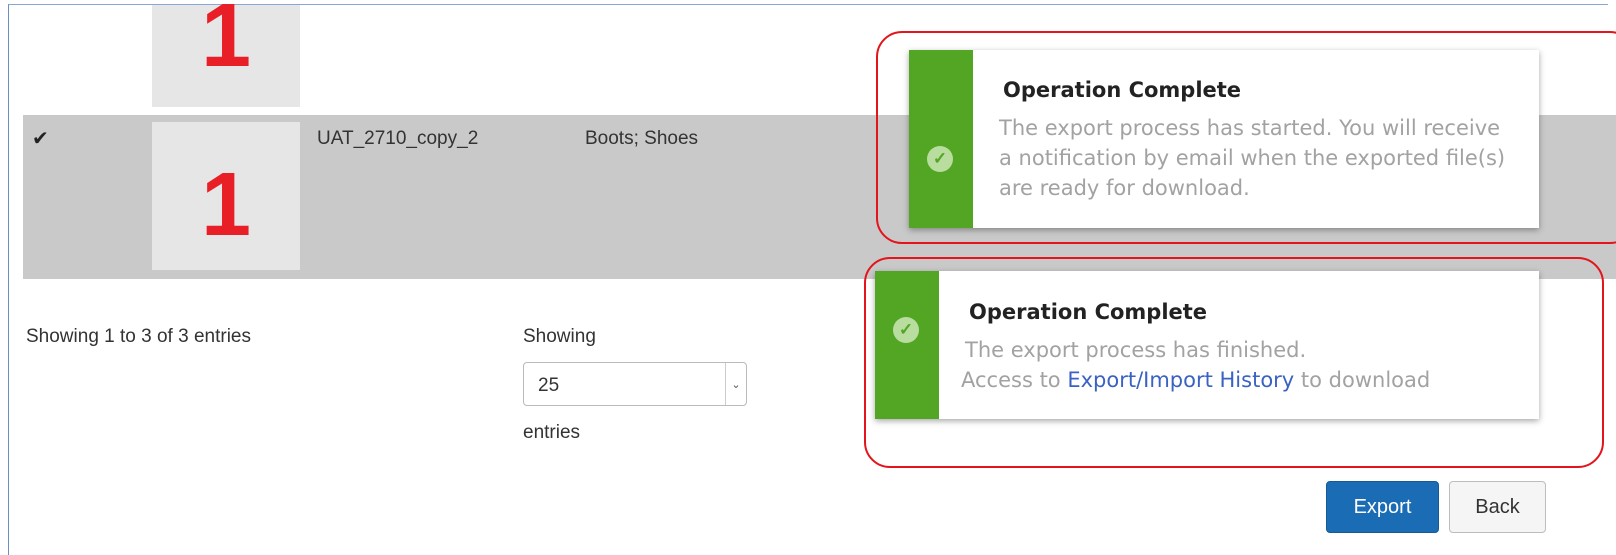  I want to click on page-size-value: 25, so click(549, 385).